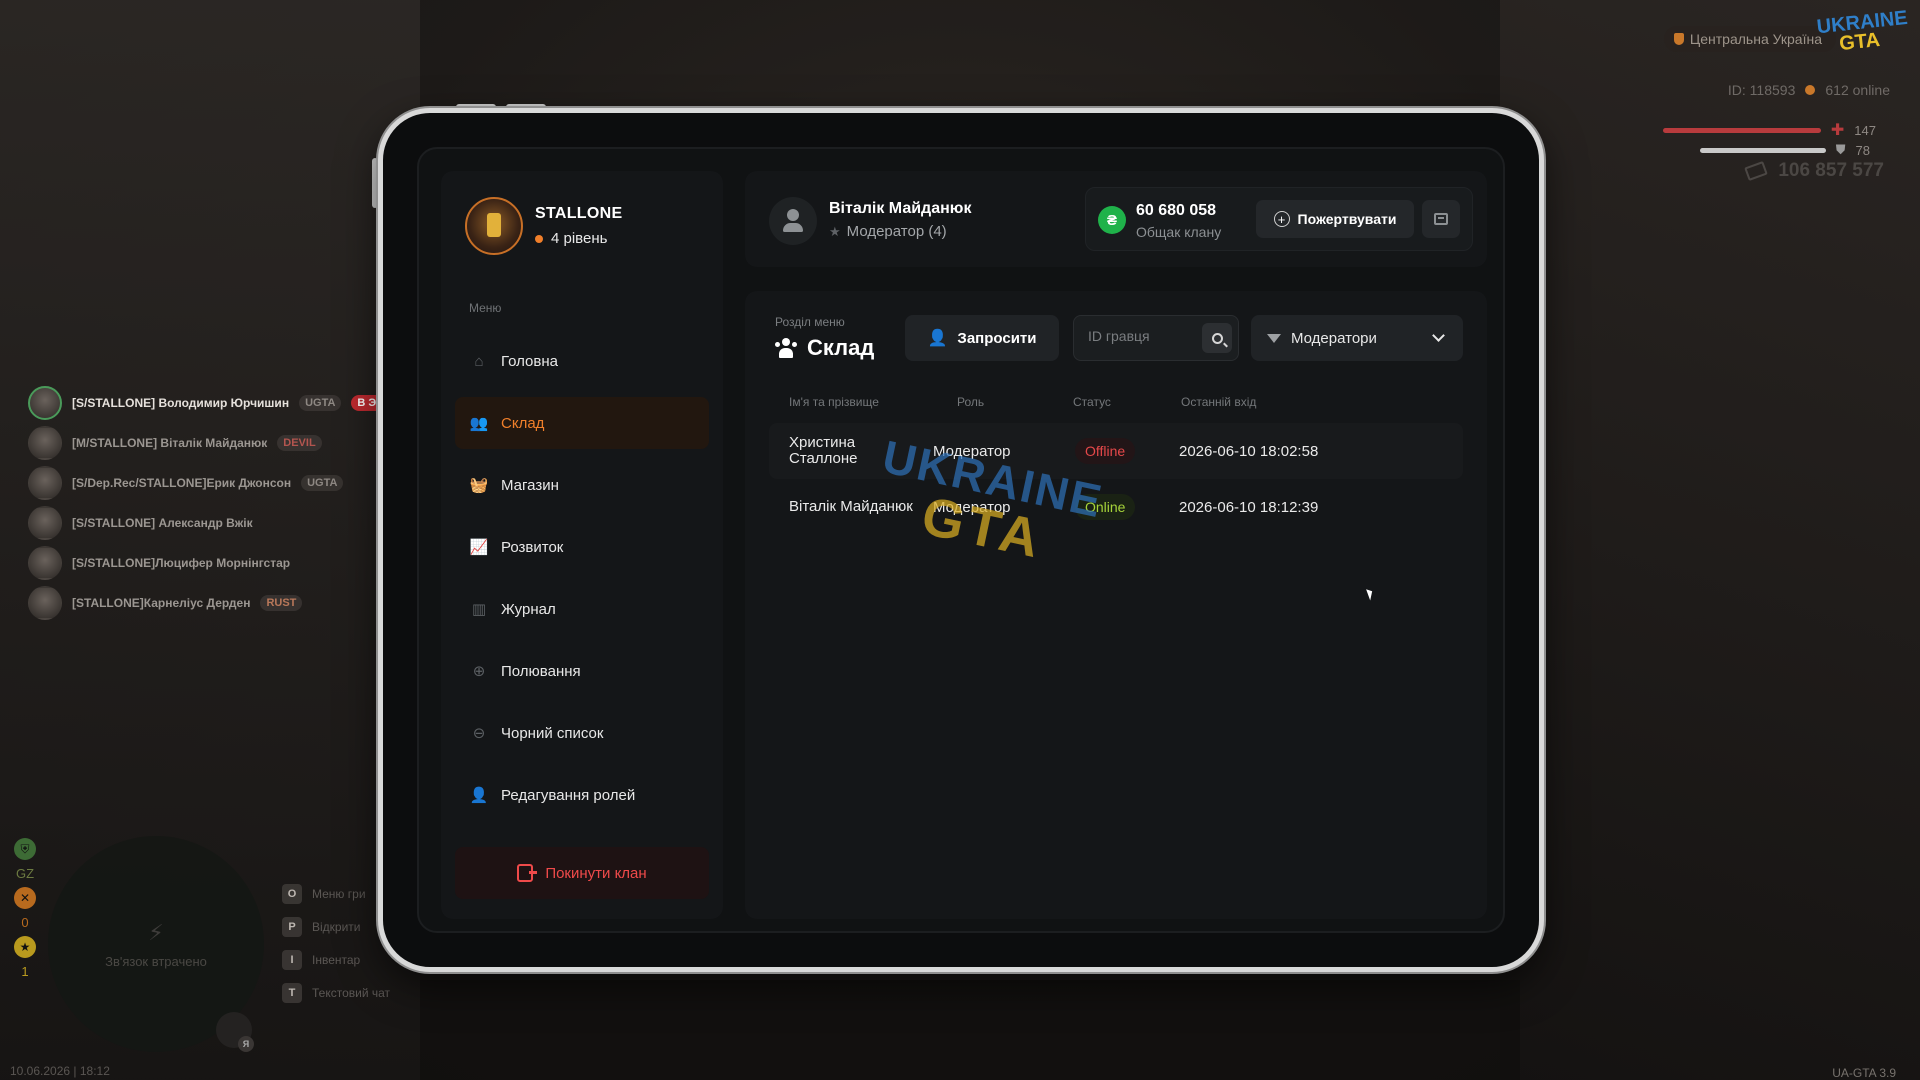  I want to click on search-button, so click(1217, 338).